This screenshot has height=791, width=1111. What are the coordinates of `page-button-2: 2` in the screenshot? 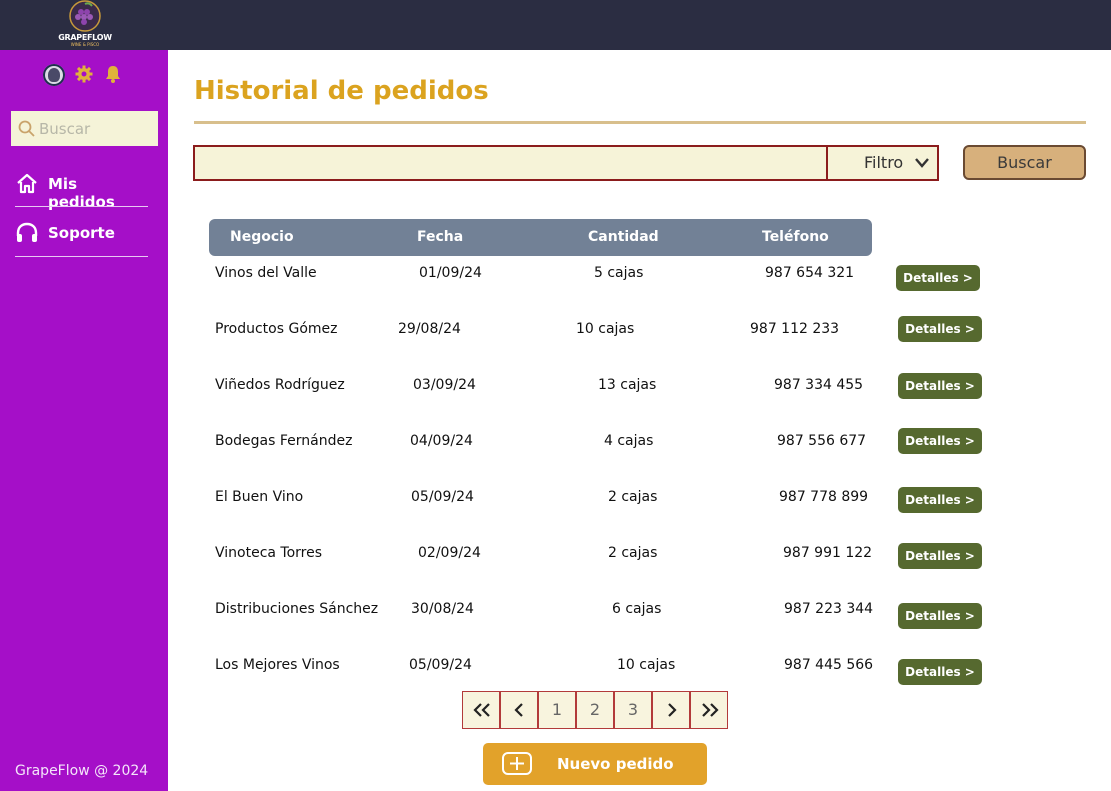 It's located at (595, 710).